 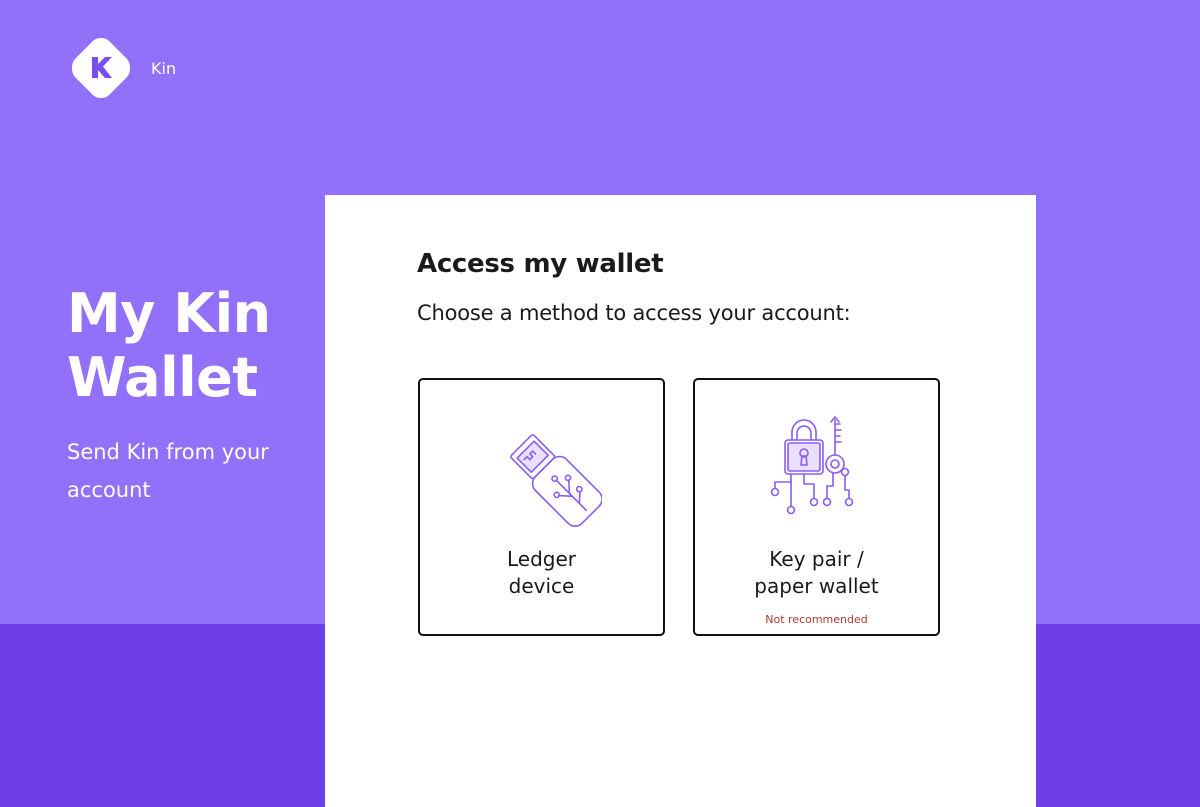 I want to click on not-recommended-note: Not recommended, so click(x=816, y=619).